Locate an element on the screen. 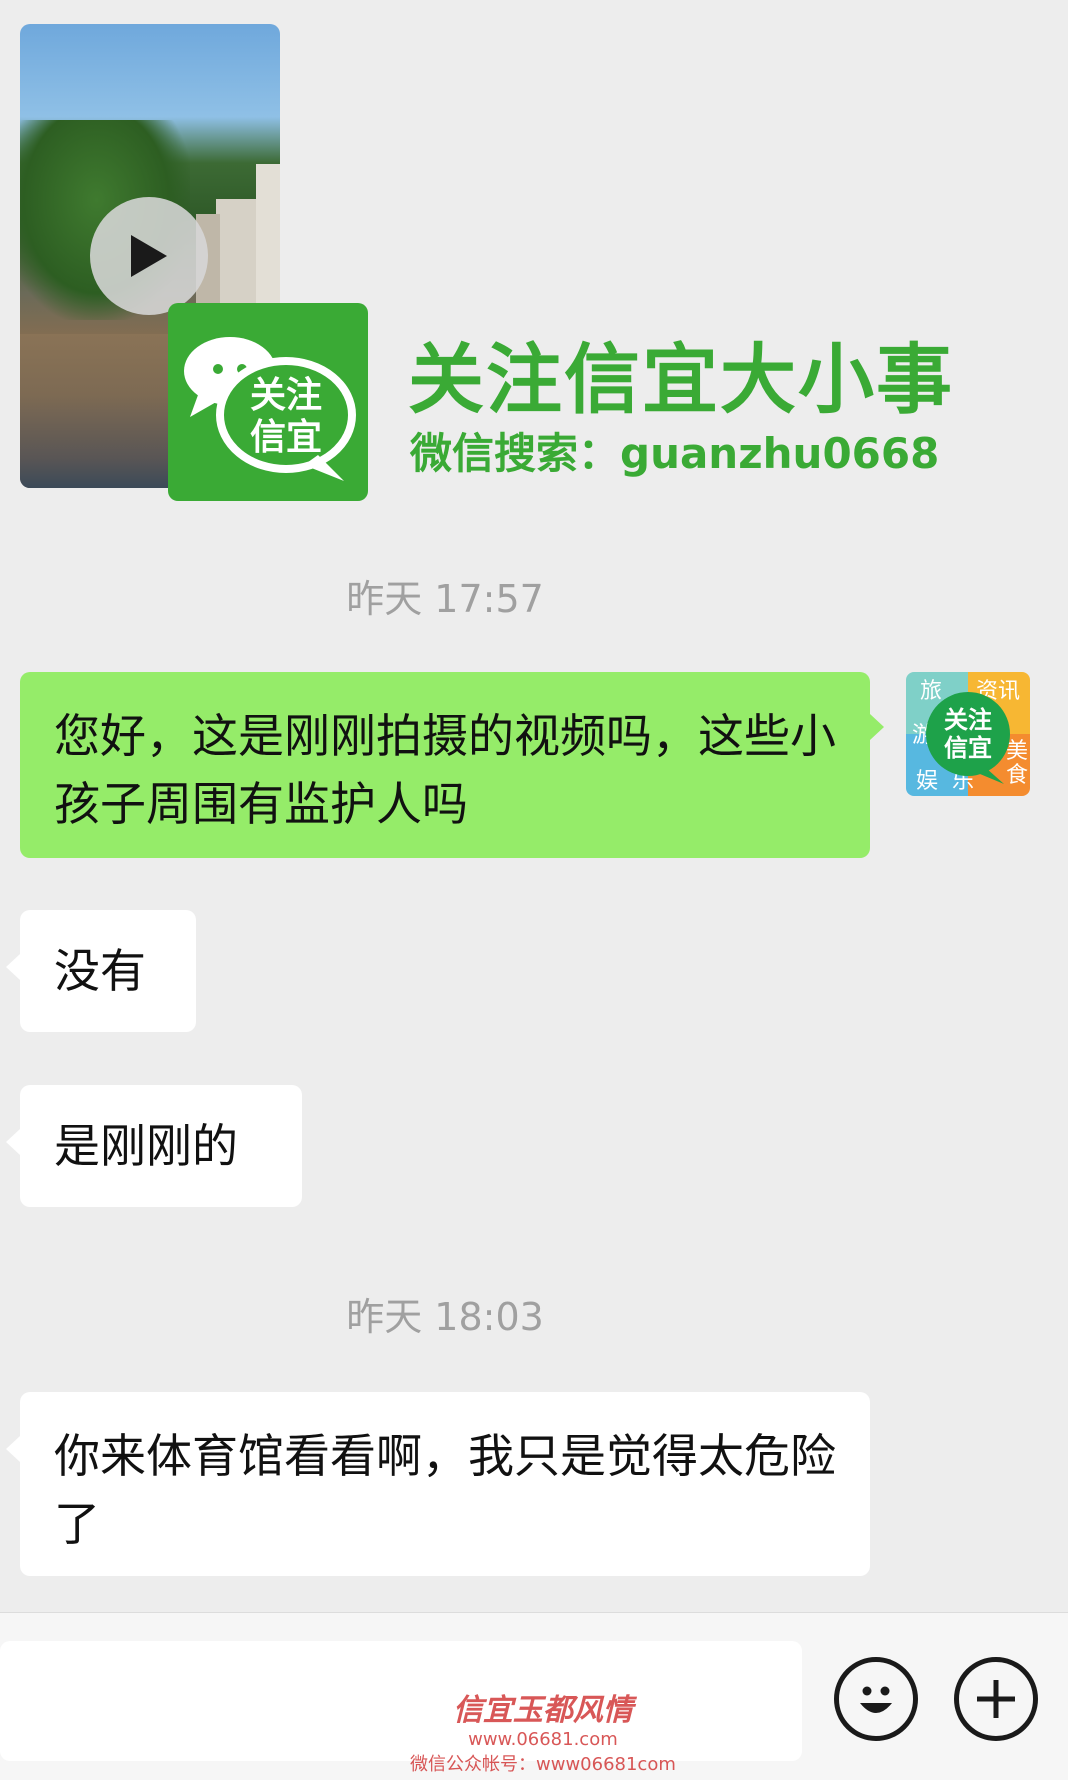 This screenshot has height=1780, width=1068. svg-text: 食 is located at coordinates (1017, 775).